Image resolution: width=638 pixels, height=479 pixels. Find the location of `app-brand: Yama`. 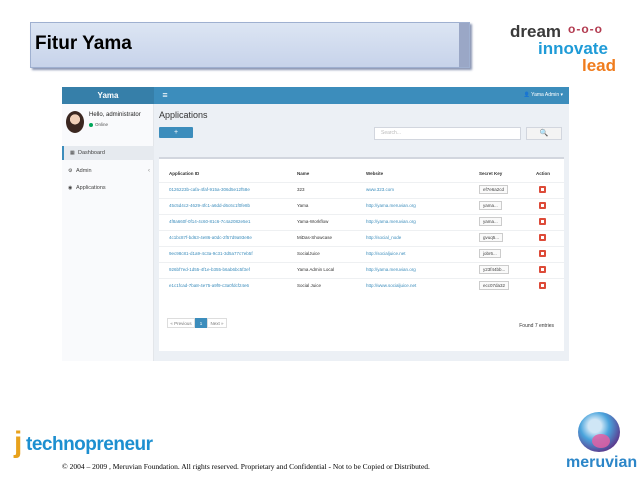

app-brand: Yama is located at coordinates (108, 95).